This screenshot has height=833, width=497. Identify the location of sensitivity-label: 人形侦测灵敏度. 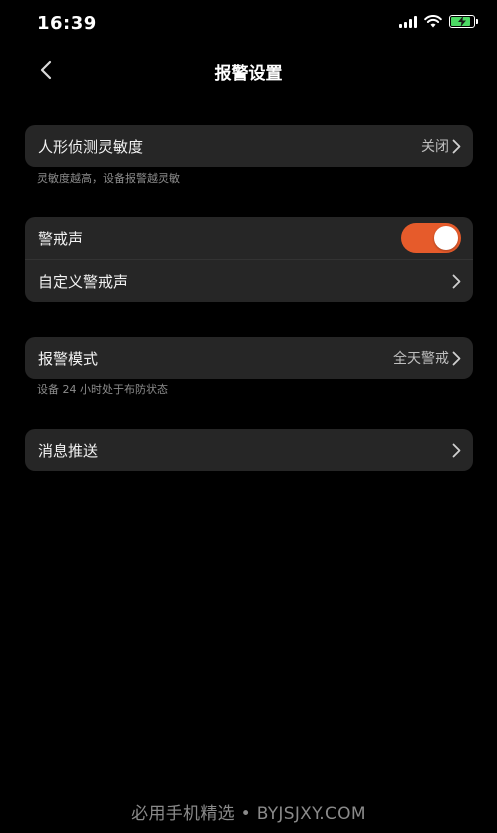
(91, 146).